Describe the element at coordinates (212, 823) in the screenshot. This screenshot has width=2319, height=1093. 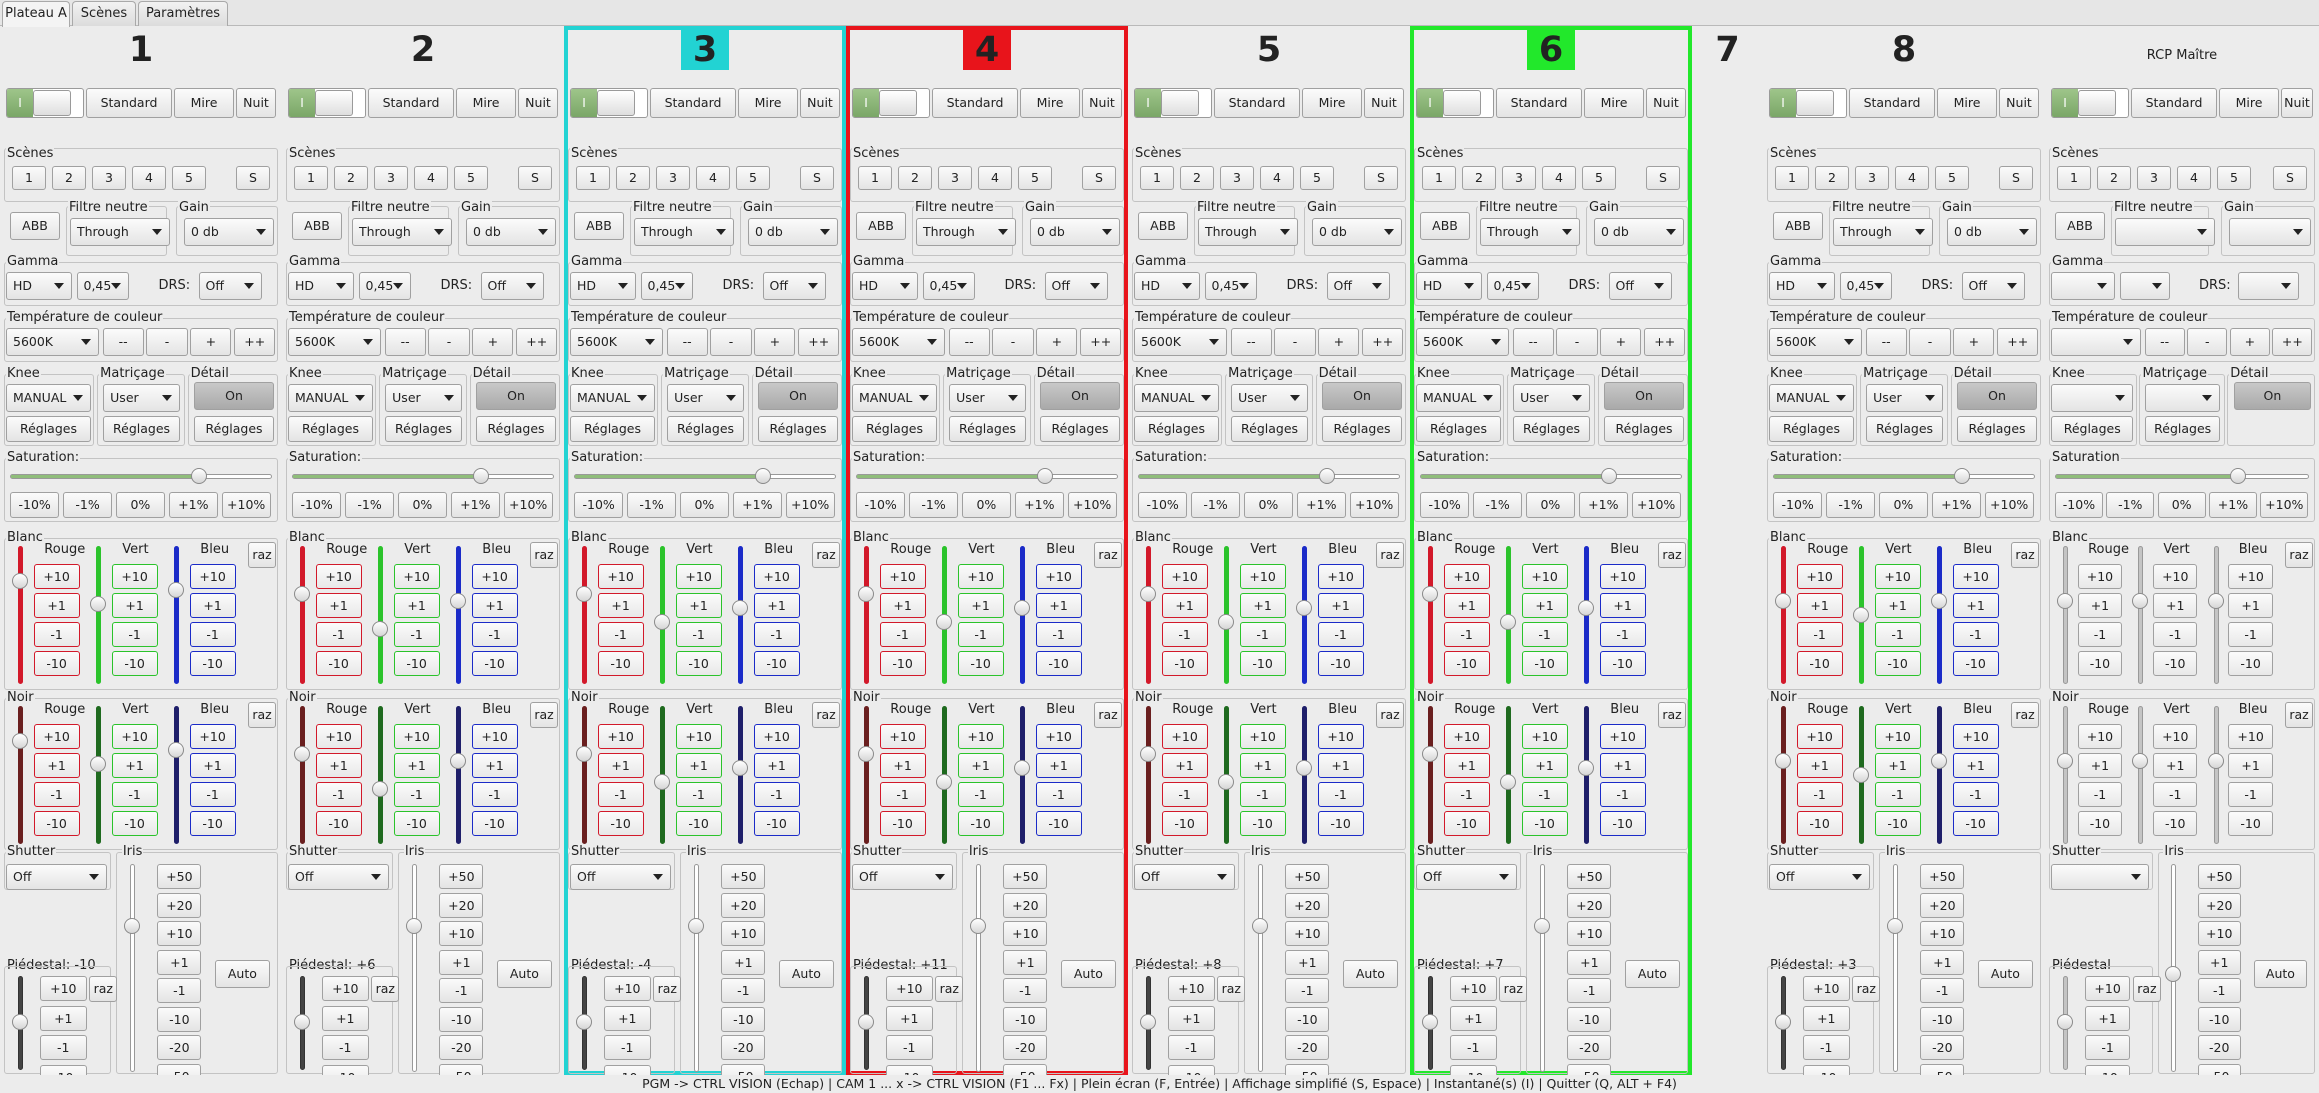
I see `noir-bleu-button-3: -10` at that location.